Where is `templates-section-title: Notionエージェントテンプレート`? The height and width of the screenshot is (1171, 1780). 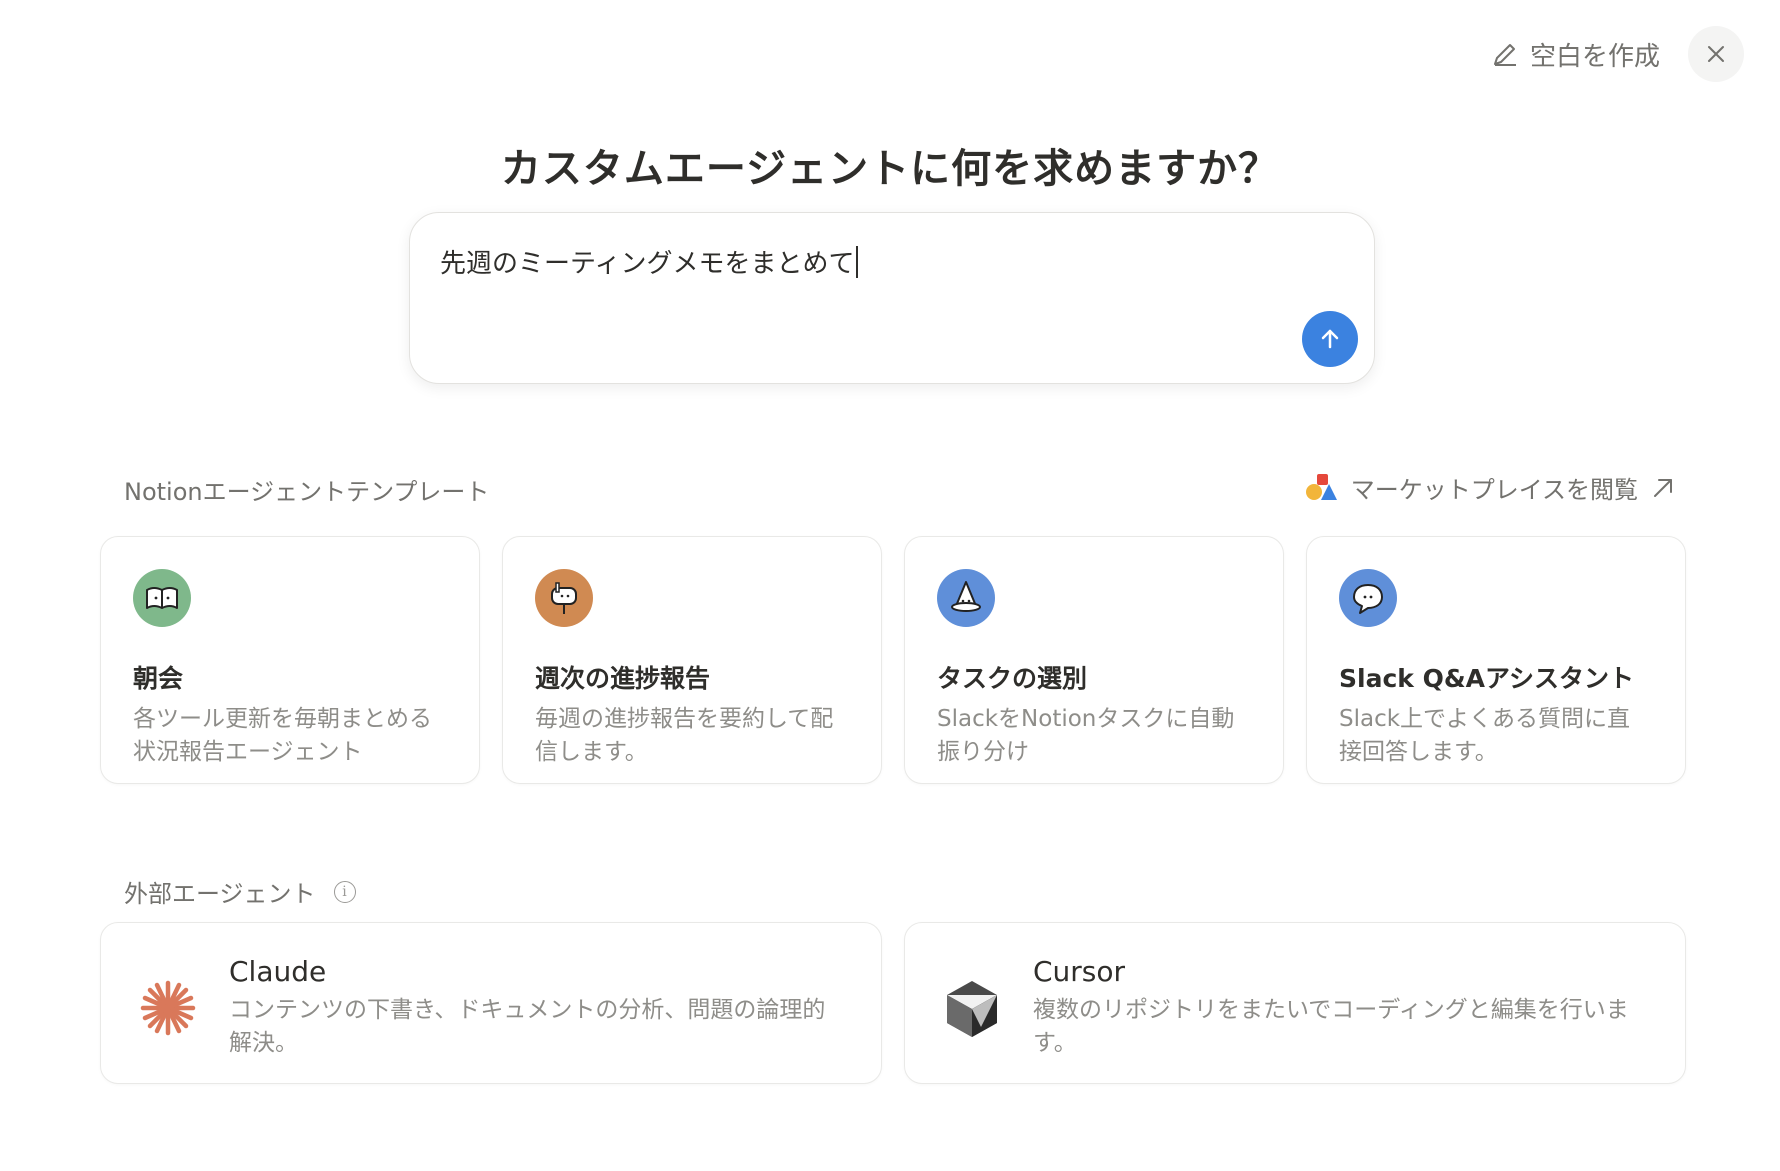
templates-section-title: Notionエージェントテンプレート is located at coordinates (306, 489).